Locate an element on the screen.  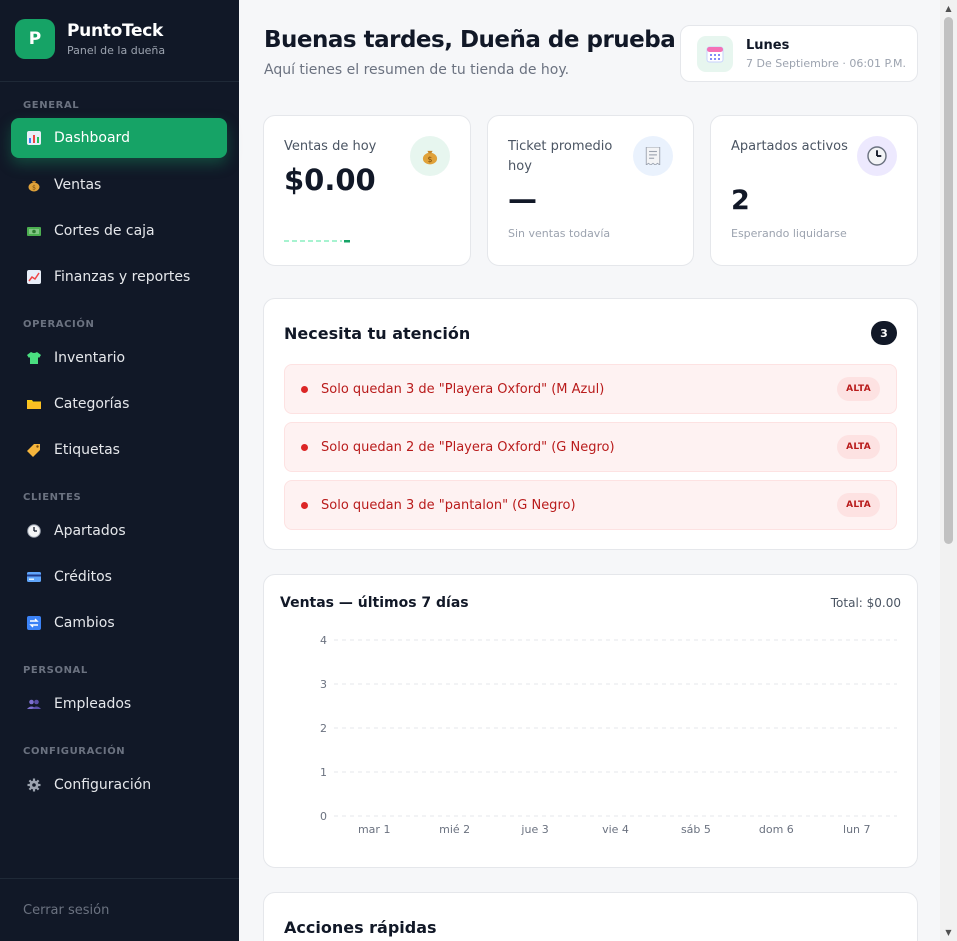
quick-actions-panel: Acciones rápidas is located at coordinates (590, 916).